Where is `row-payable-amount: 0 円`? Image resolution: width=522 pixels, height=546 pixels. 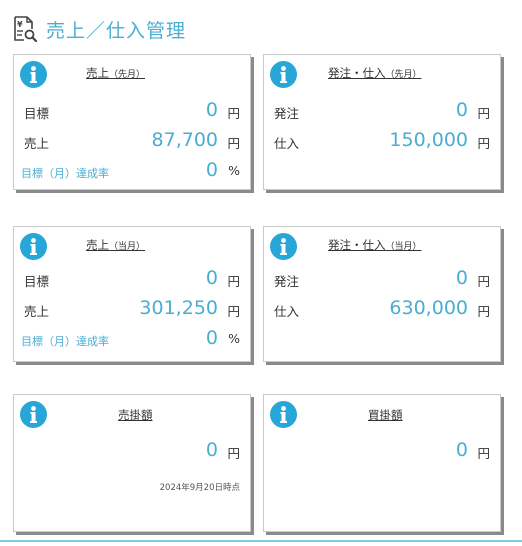 row-payable-amount: 0 円 is located at coordinates (382, 451).